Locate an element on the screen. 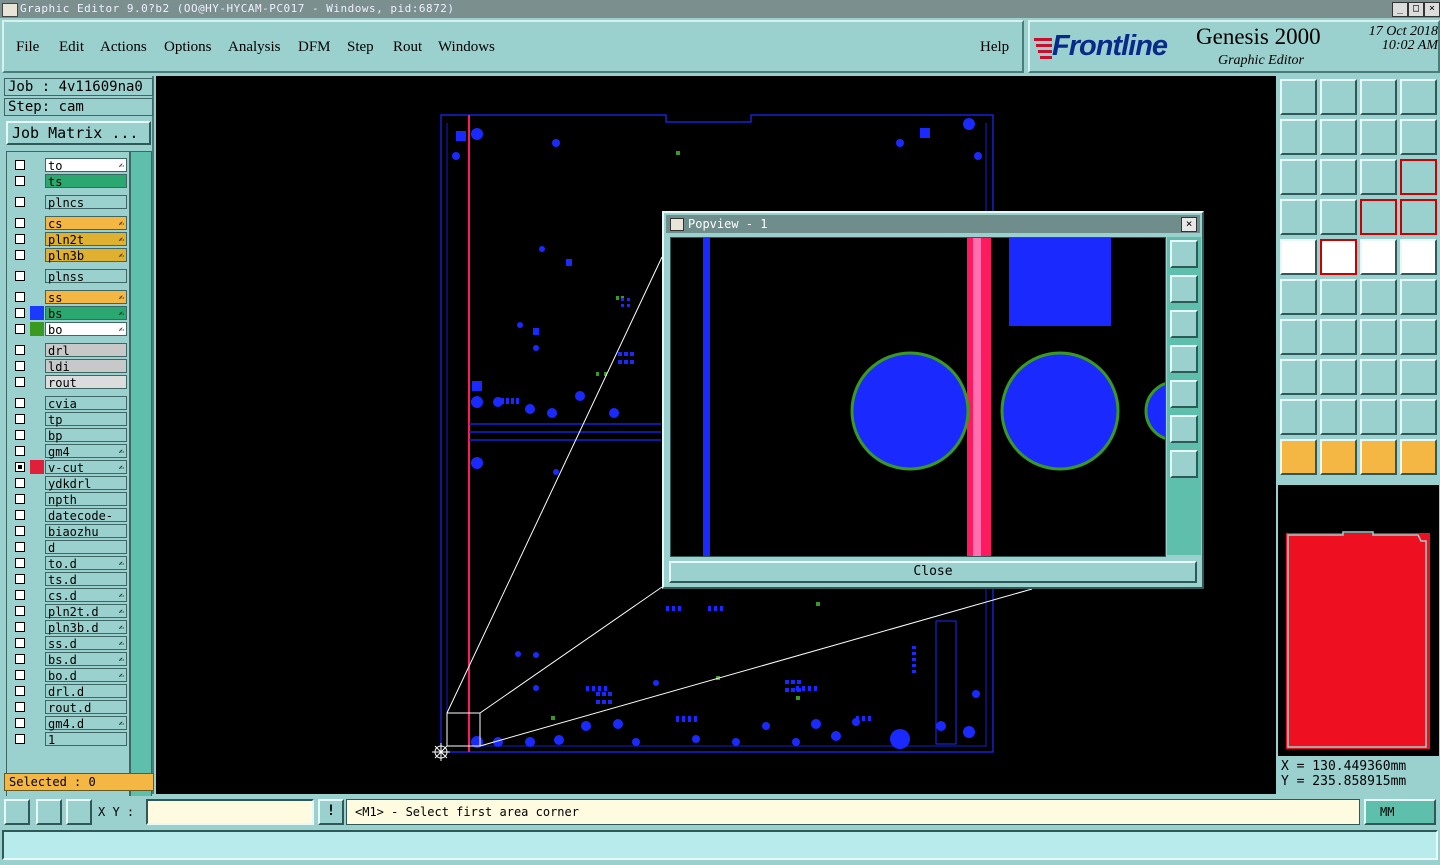 The width and height of the screenshot is (1440, 865). layer-row: cs ✍ is located at coordinates (70, 223).